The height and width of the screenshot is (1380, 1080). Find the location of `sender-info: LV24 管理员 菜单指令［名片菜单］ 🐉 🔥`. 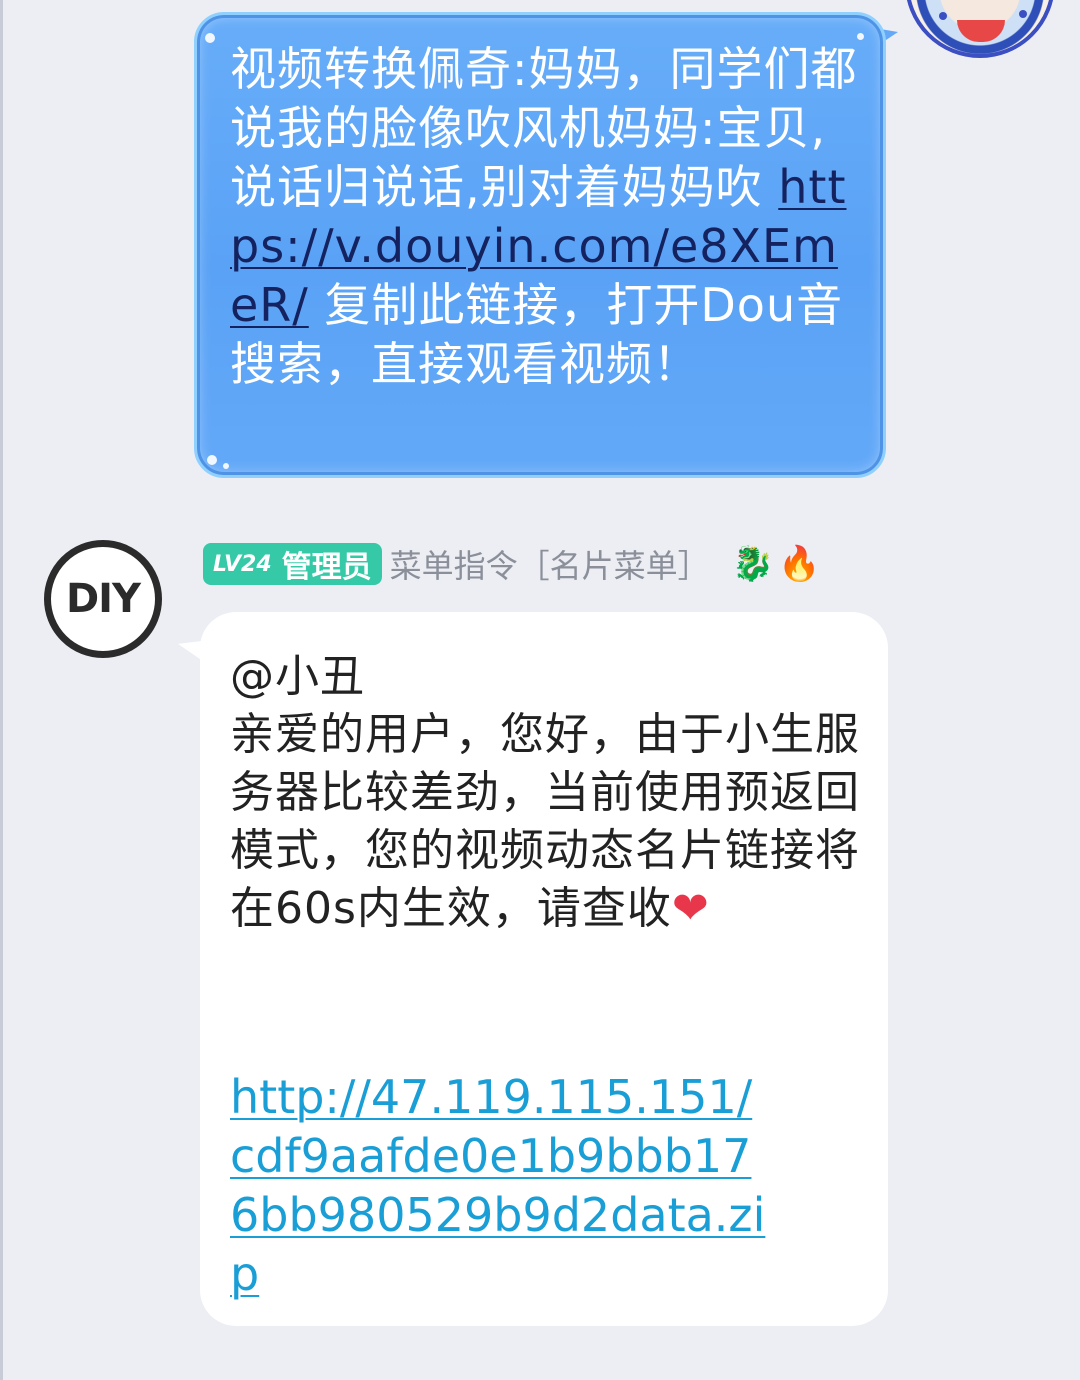

sender-info: LV24 管理员 菜单指令［名片菜单］ 🐉 🔥 is located at coordinates (511, 564).